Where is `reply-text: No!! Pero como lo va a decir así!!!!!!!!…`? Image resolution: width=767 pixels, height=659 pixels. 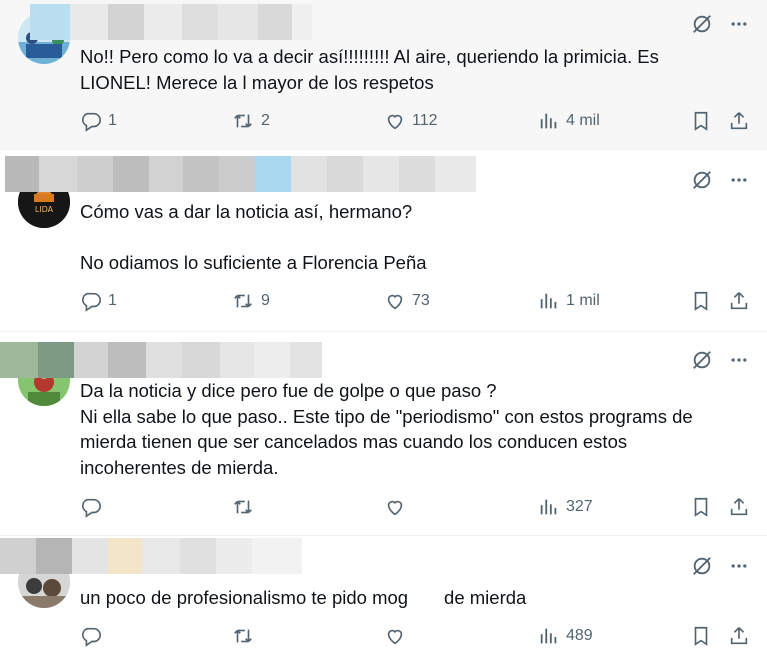
reply-text: No!! Pero como lo va a decir así!!!!!!!!… is located at coordinates (372, 69).